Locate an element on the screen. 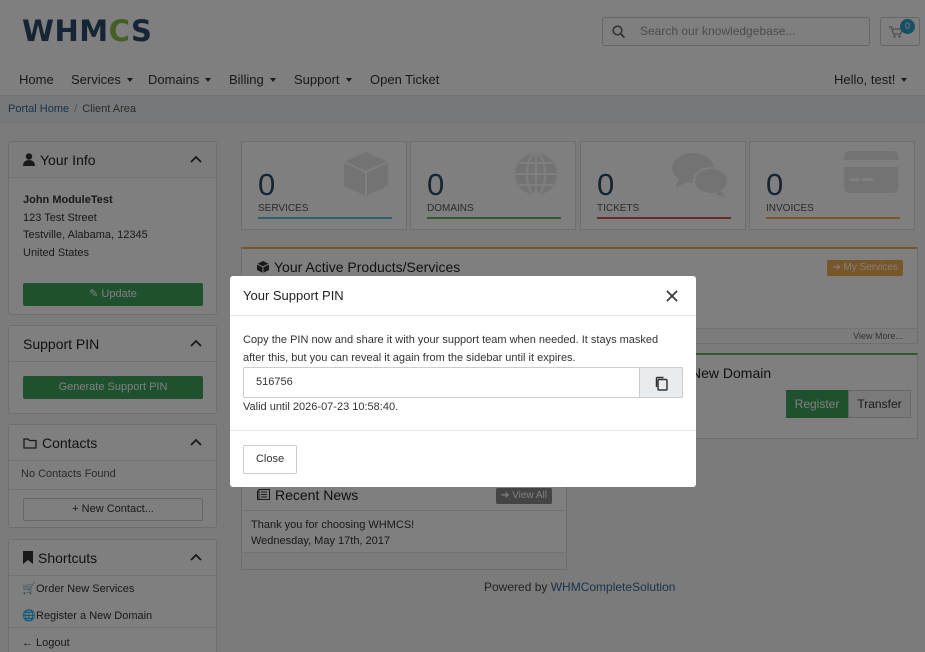 Image resolution: width=925 pixels, height=652 pixels. modal-title: Your Support PIN is located at coordinates (293, 295).